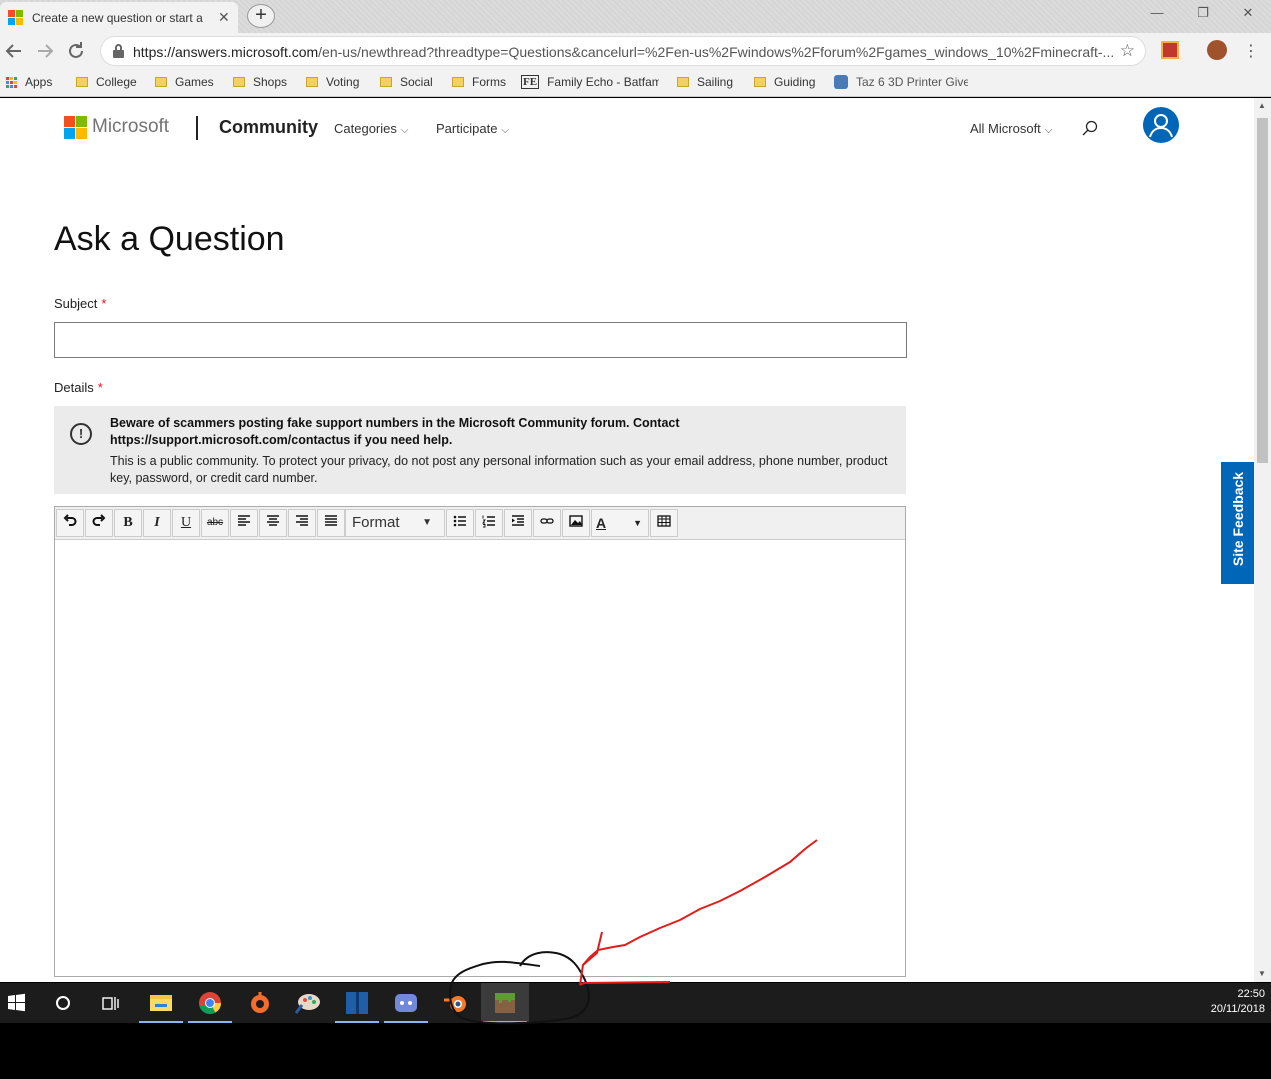  Describe the element at coordinates (224, 17) in the screenshot. I see `close-tab-icon: ✕` at that location.